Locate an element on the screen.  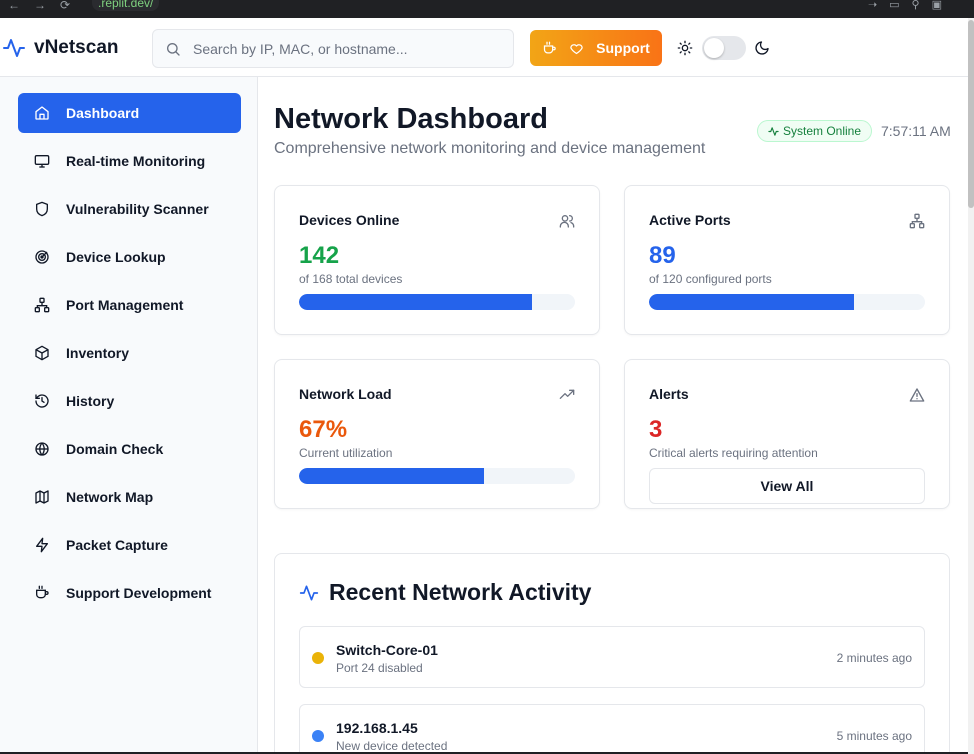
sidebar-item-label: Device Lookup is located at coordinates (116, 257).